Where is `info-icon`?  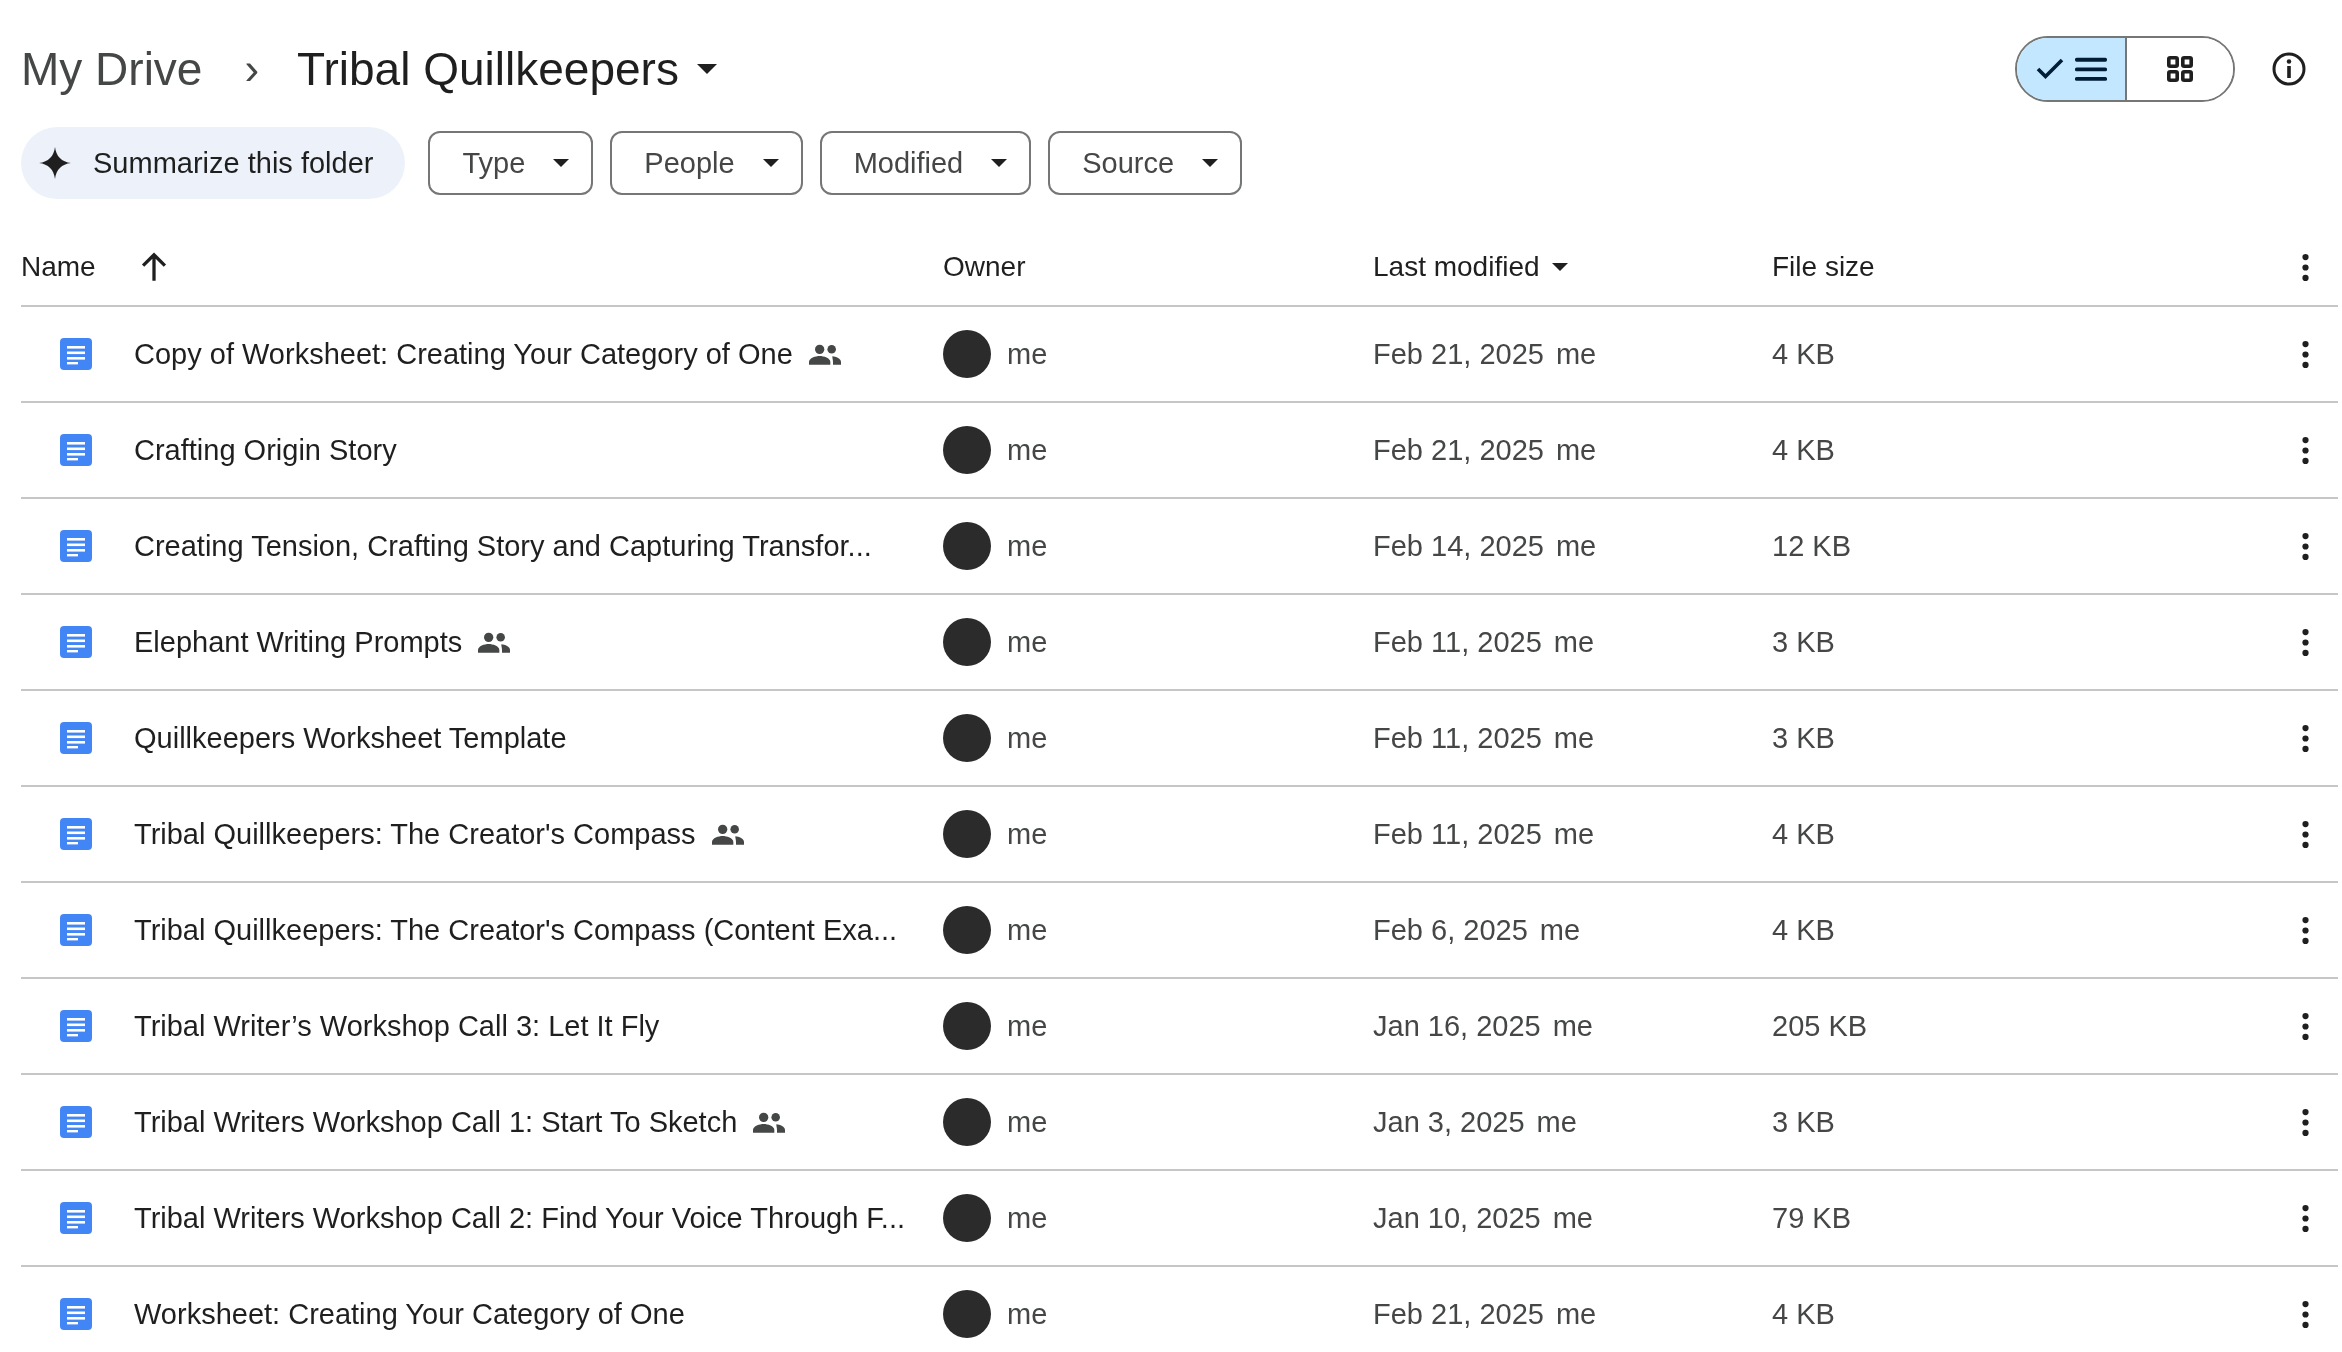 info-icon is located at coordinates (2289, 69).